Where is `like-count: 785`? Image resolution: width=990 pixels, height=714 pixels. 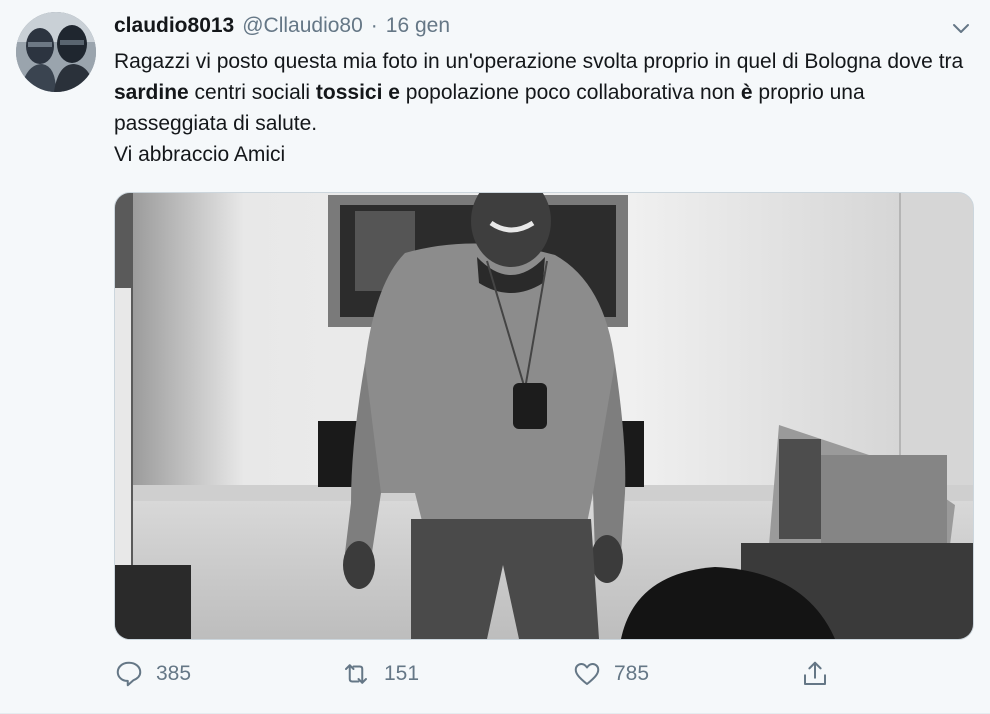
like-count: 785 is located at coordinates (632, 673).